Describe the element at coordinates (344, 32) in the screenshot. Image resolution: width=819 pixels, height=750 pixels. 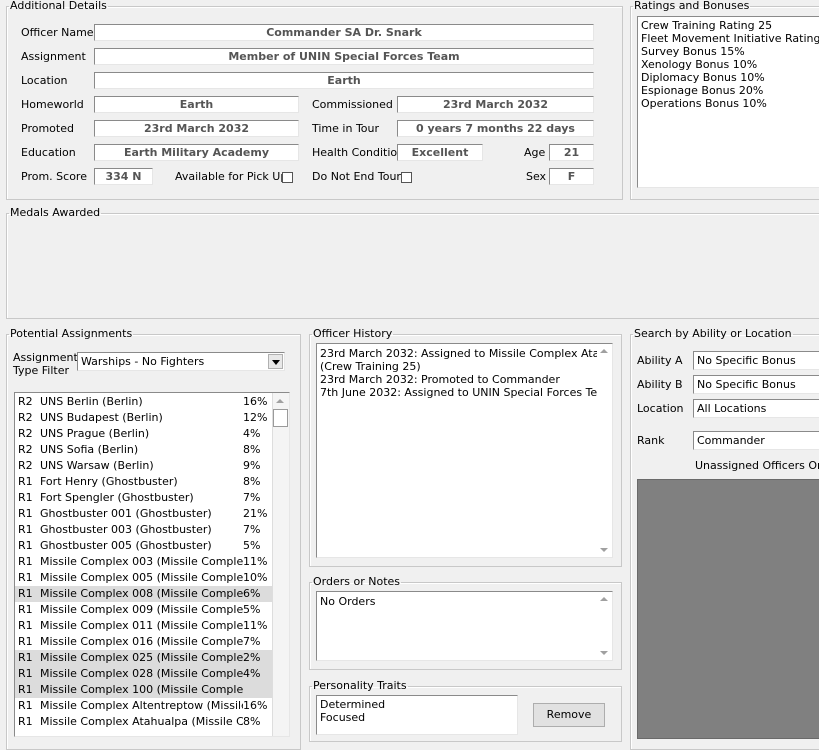
I see `officer-name-field: Commander SA Dr. Snark` at that location.